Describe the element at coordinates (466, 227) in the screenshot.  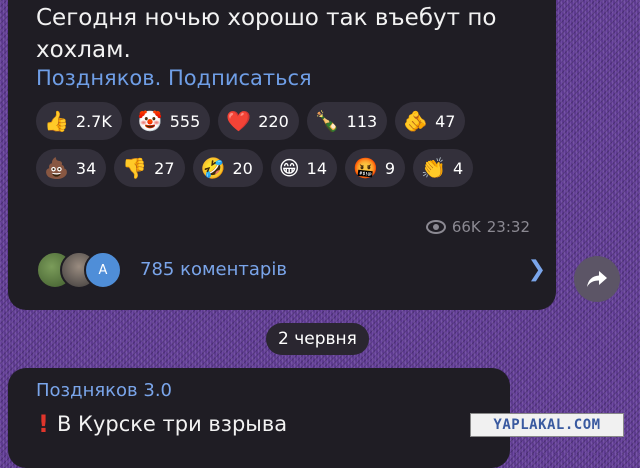
I see `view-count: 66K` at that location.